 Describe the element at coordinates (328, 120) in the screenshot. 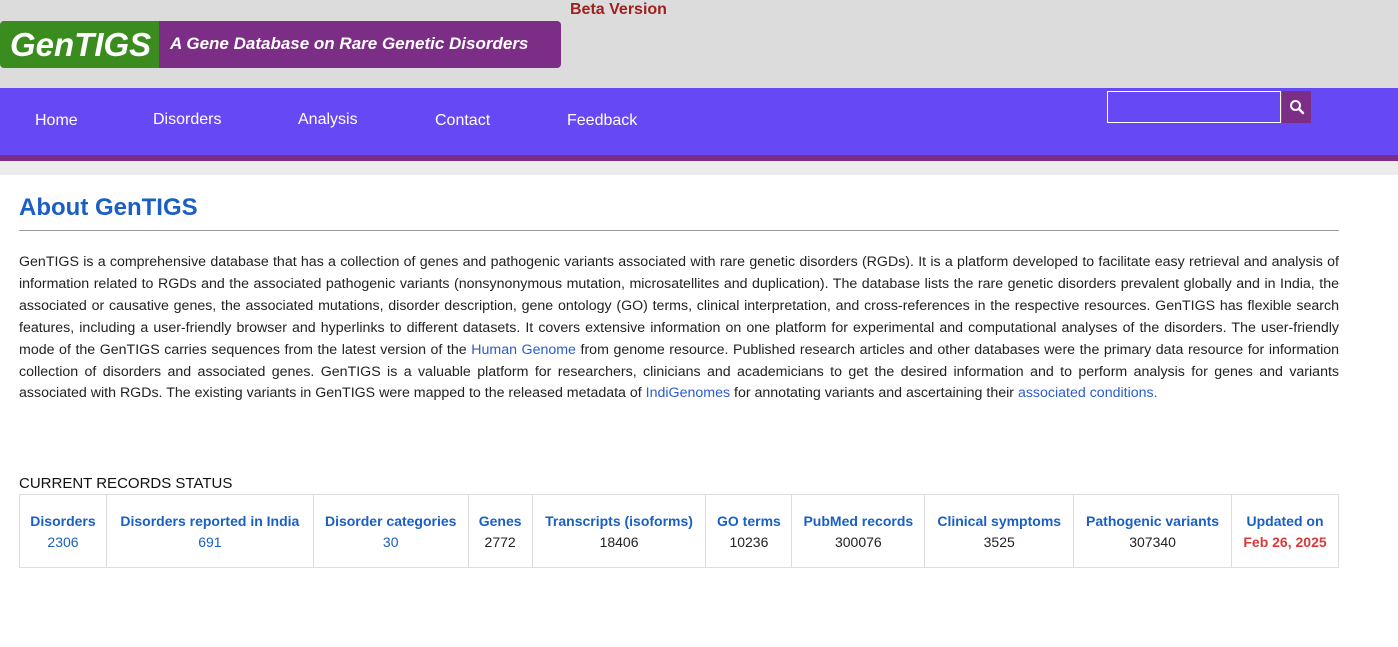

I see `nav-analysis: Analysis` at that location.